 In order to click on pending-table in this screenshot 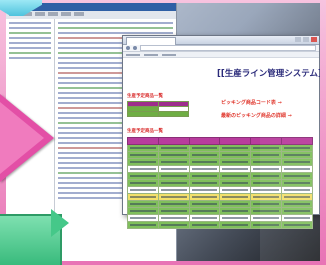, I will do `click(158, 109)`.